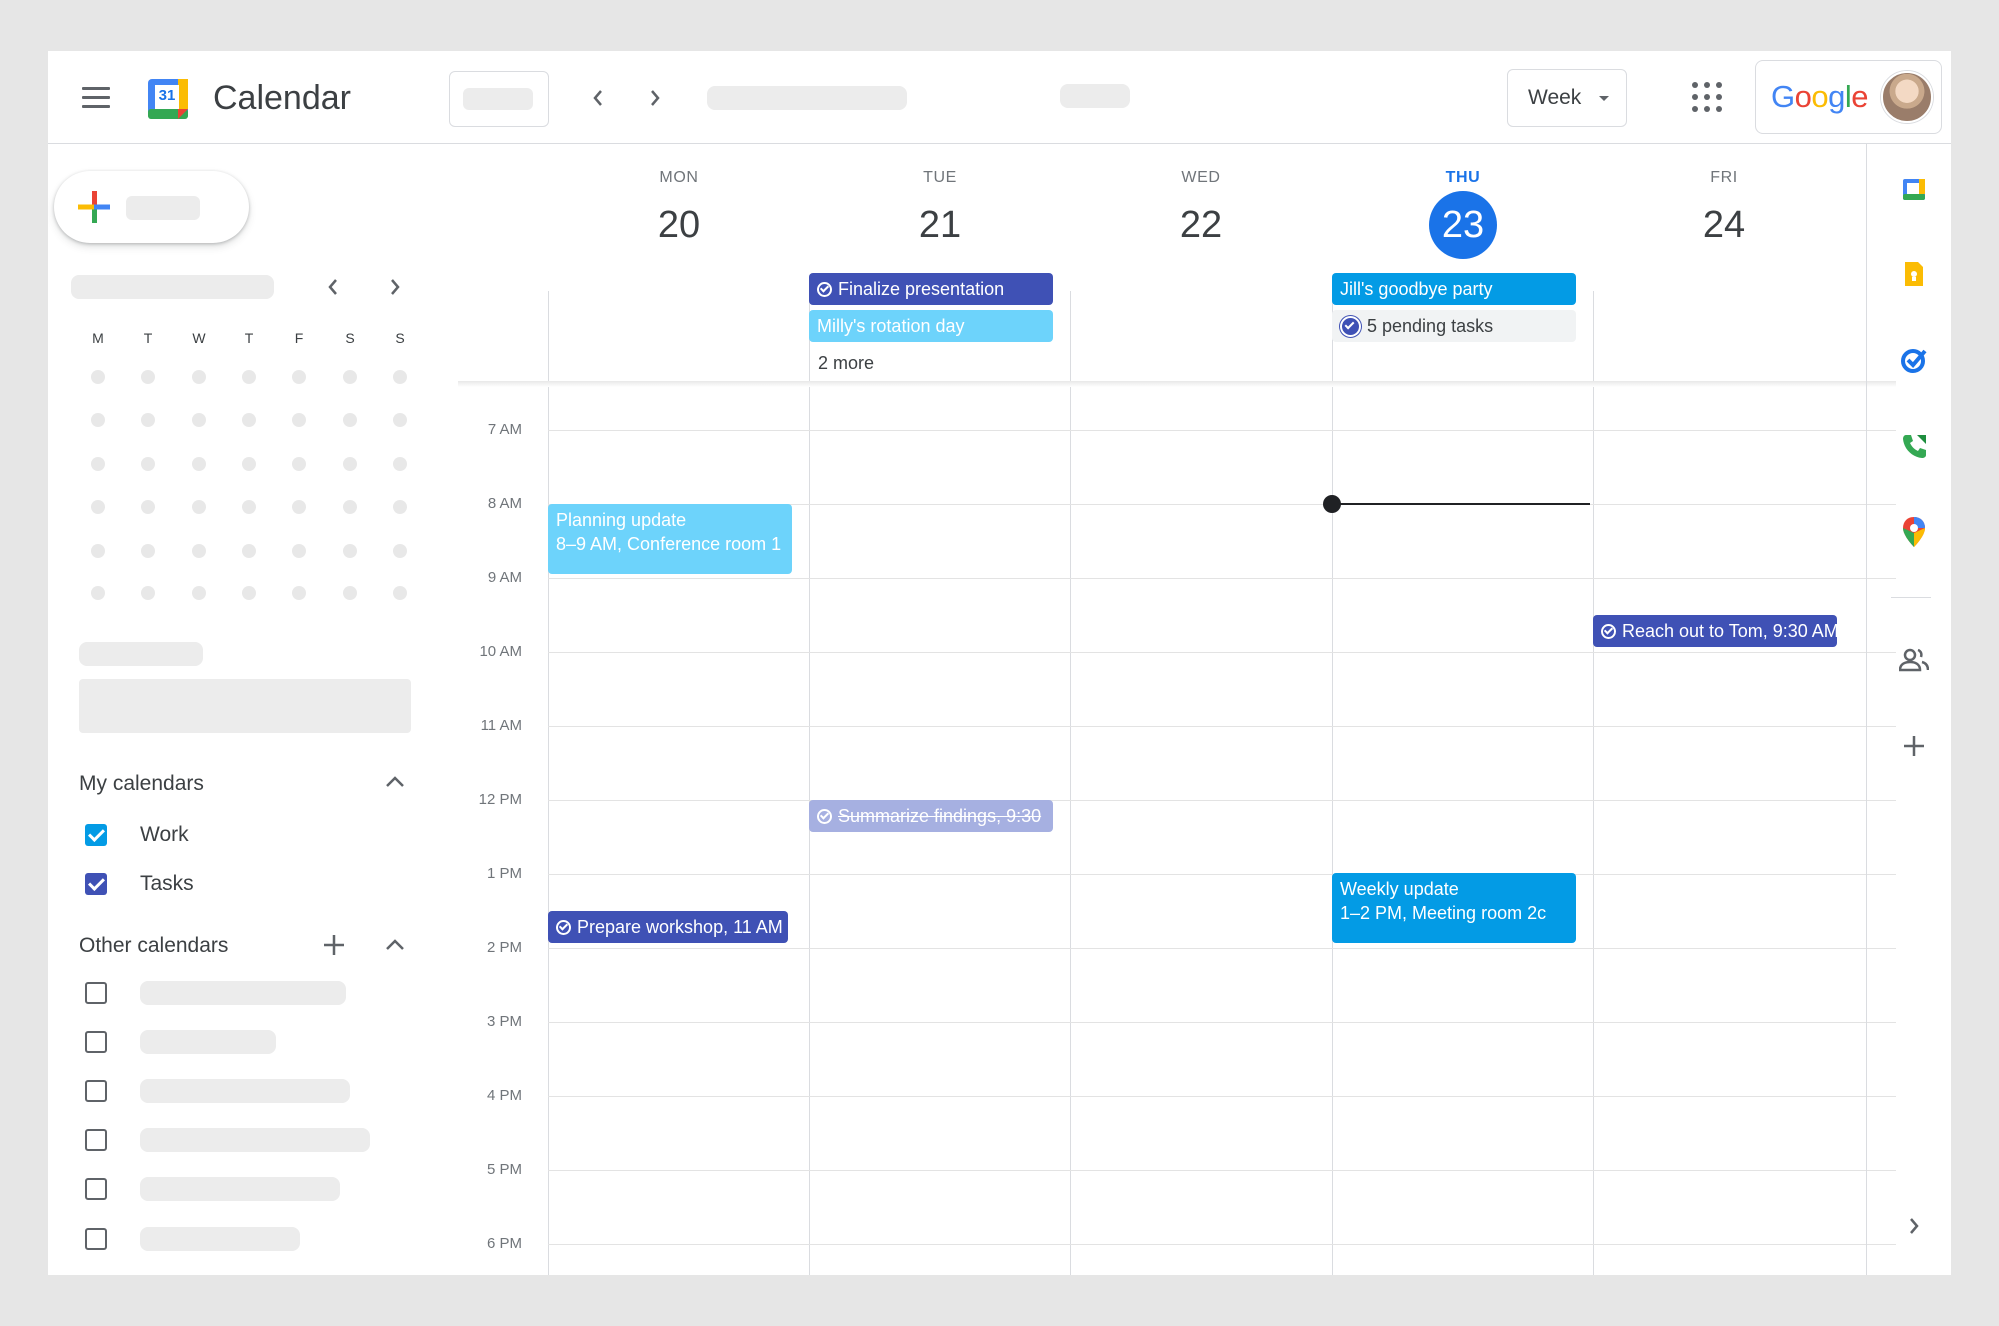  I want to click on add-addon-icon, so click(1914, 746).